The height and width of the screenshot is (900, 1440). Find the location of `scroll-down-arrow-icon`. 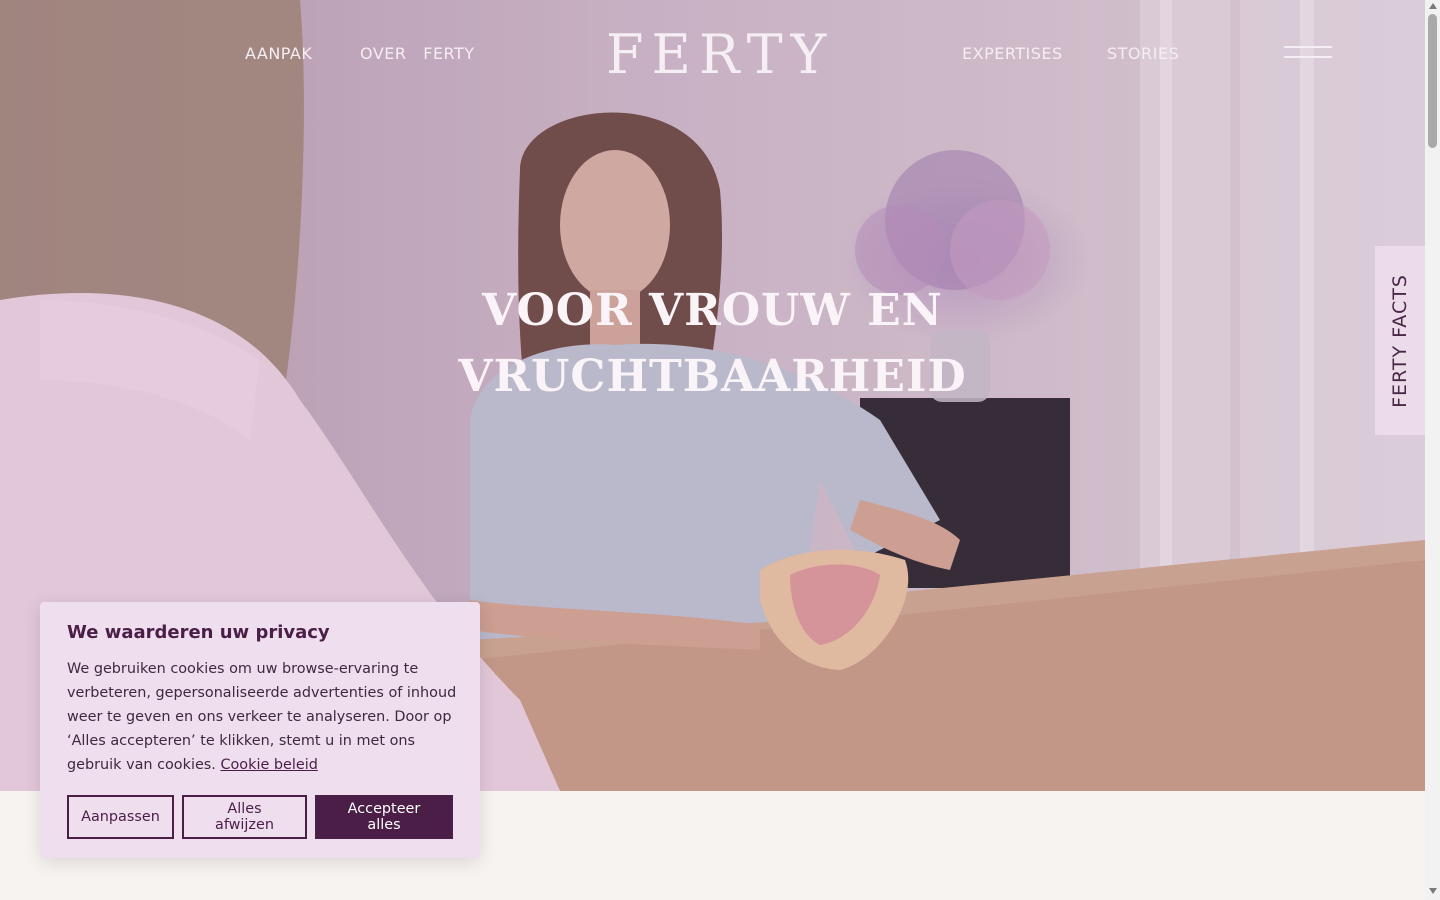

scroll-down-arrow-icon is located at coordinates (1433, 891).